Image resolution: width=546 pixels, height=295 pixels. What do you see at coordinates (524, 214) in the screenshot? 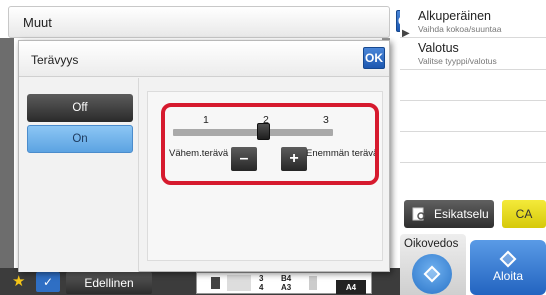
I see `clear-all-button: CA` at bounding box center [524, 214].